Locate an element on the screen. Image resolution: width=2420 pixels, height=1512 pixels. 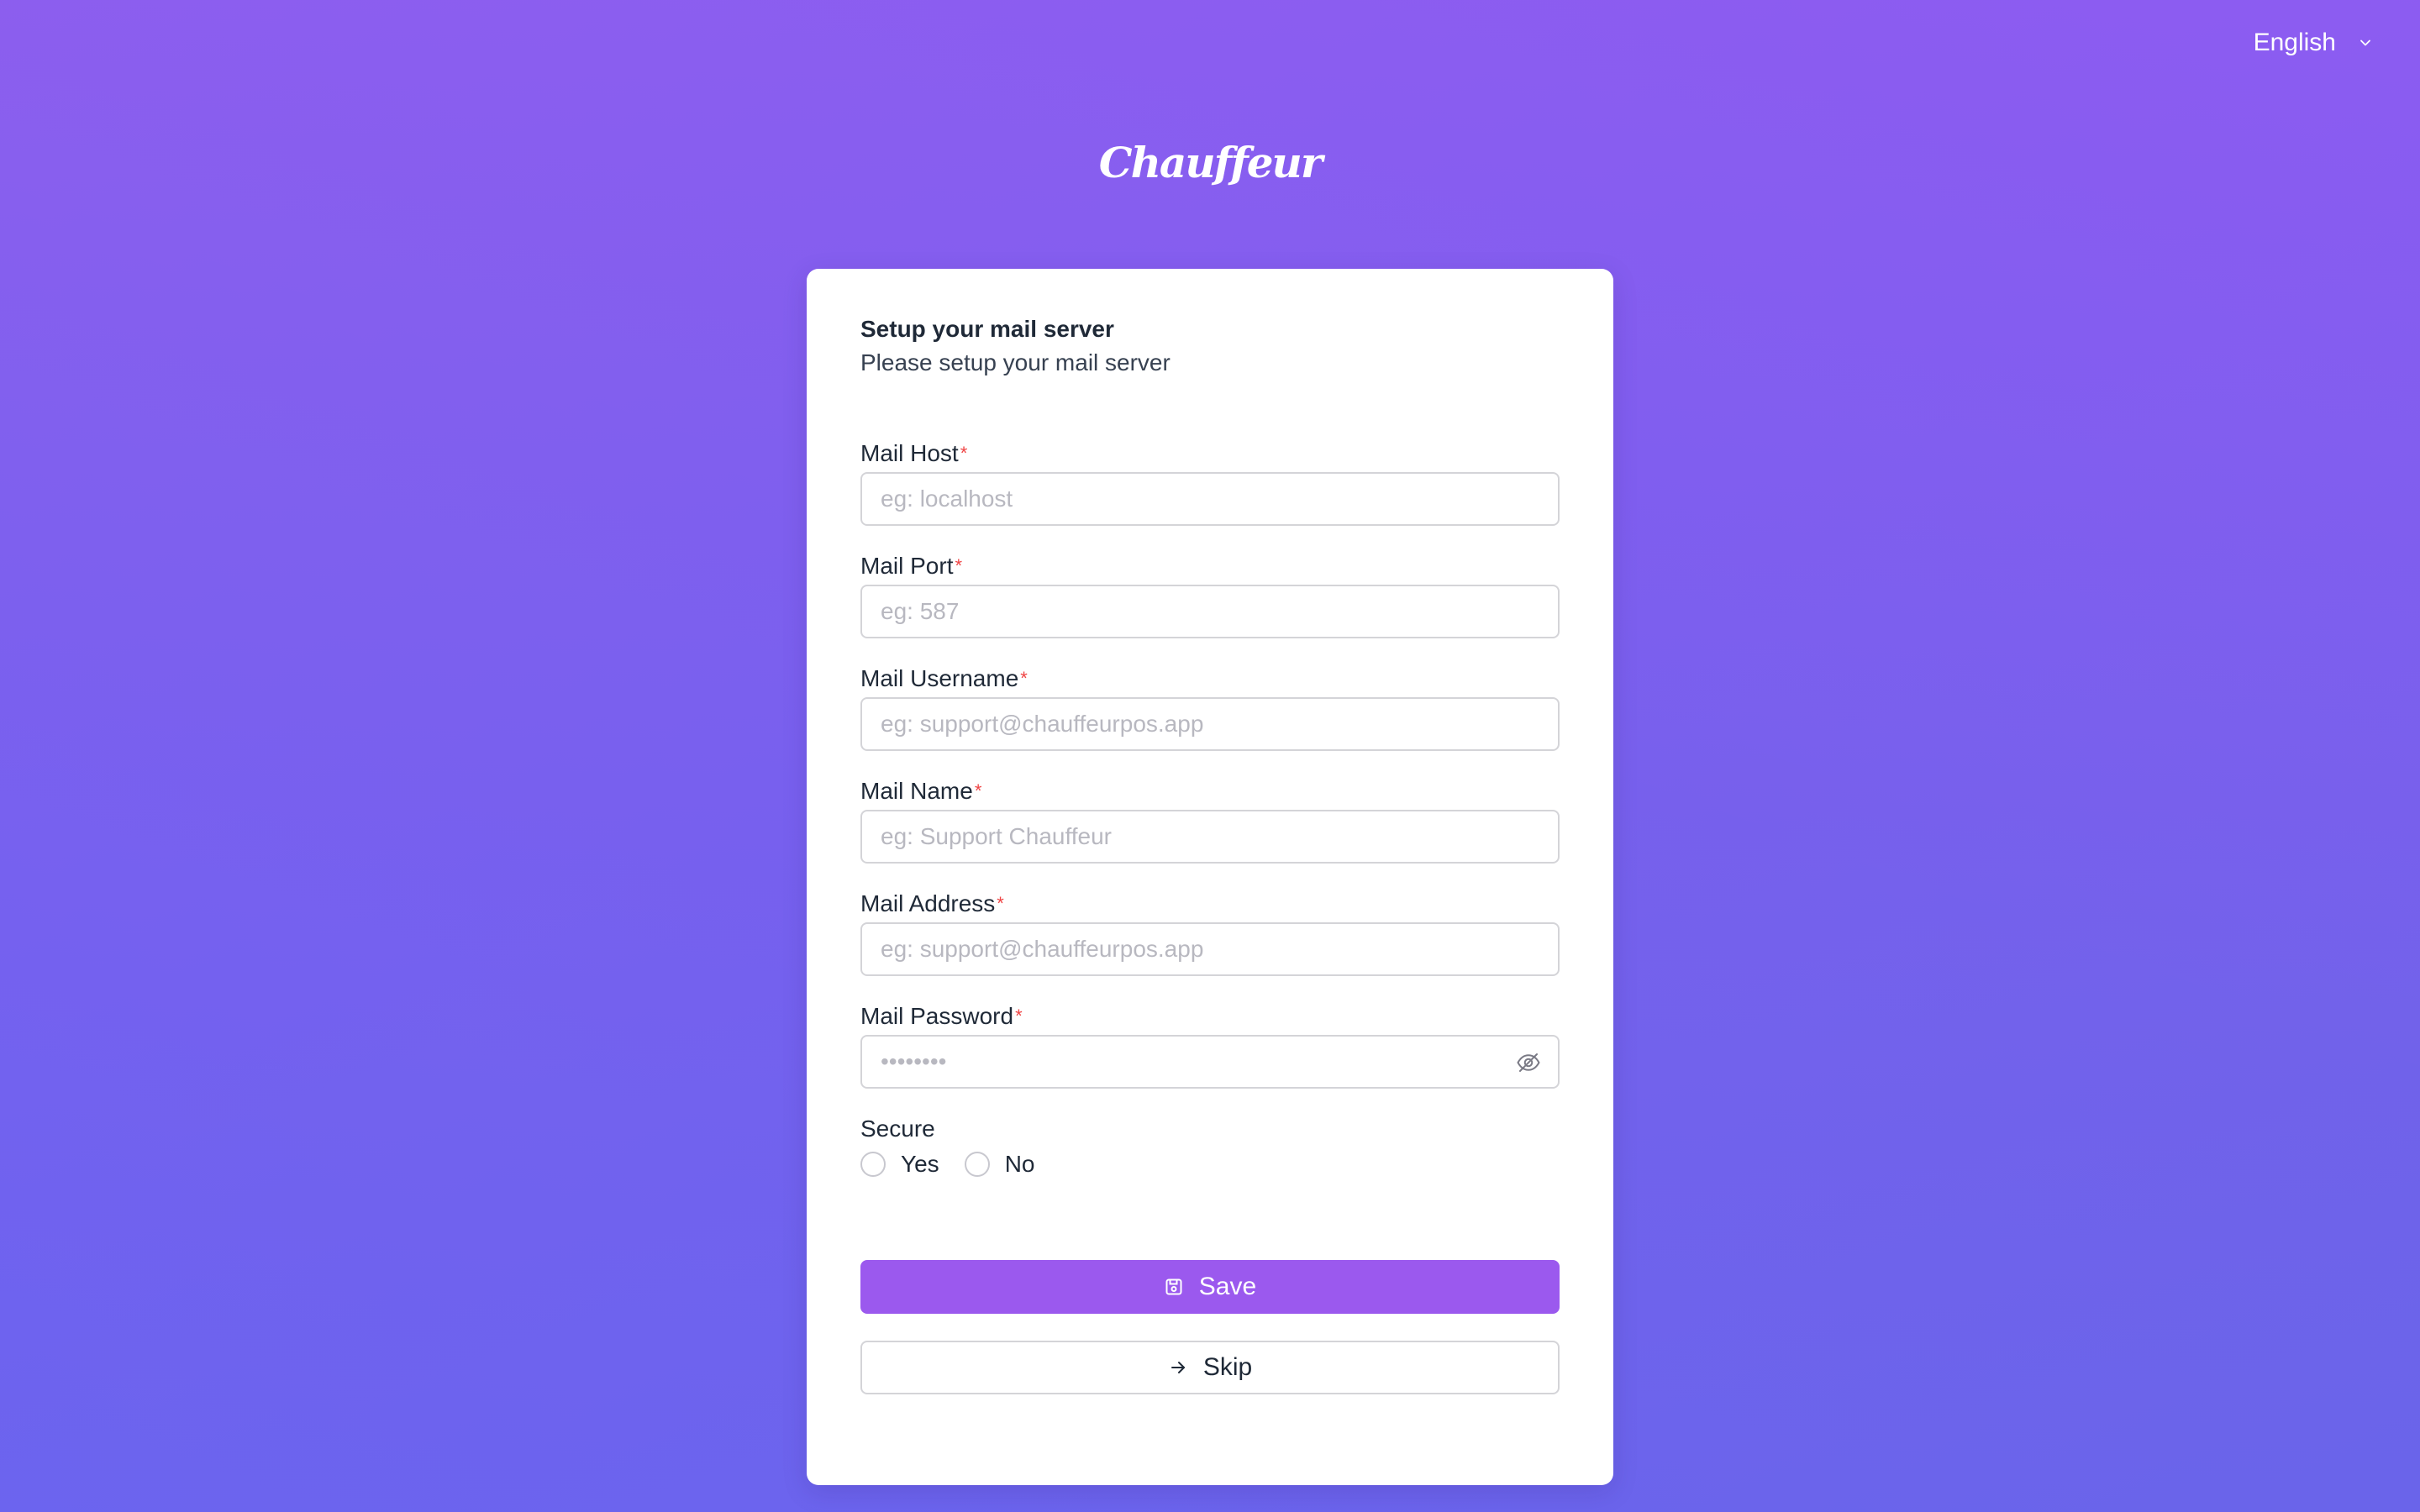
secure-group: Secure Yes No is located at coordinates (1210, 1146).